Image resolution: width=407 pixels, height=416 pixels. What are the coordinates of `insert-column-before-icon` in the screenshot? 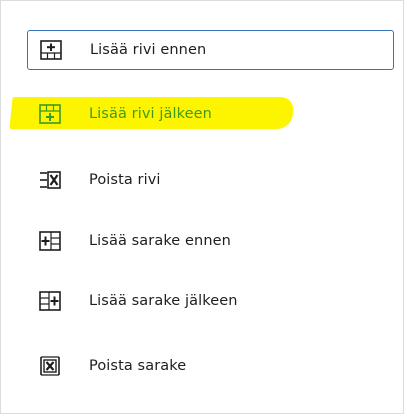 It's located at (50, 241).